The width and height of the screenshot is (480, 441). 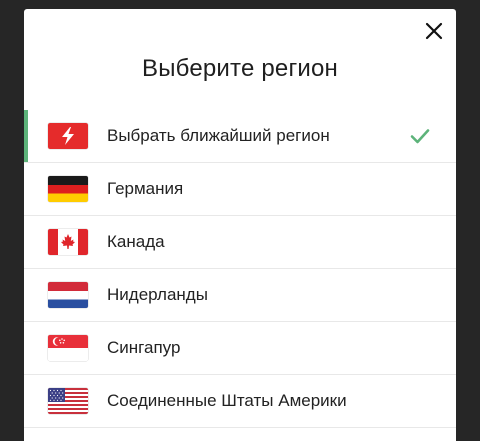 What do you see at coordinates (68, 401) in the screenshot?
I see `flag-usa-icon` at bounding box center [68, 401].